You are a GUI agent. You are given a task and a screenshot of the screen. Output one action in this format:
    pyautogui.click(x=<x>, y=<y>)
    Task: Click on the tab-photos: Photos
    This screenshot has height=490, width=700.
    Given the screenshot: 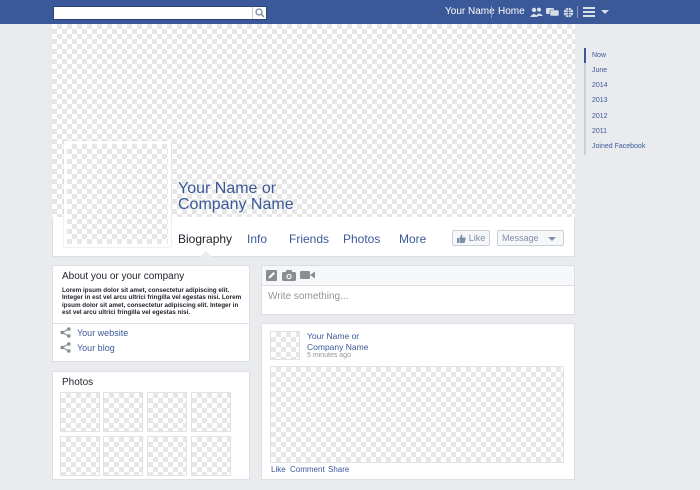 What is the action you would take?
    pyautogui.click(x=361, y=239)
    